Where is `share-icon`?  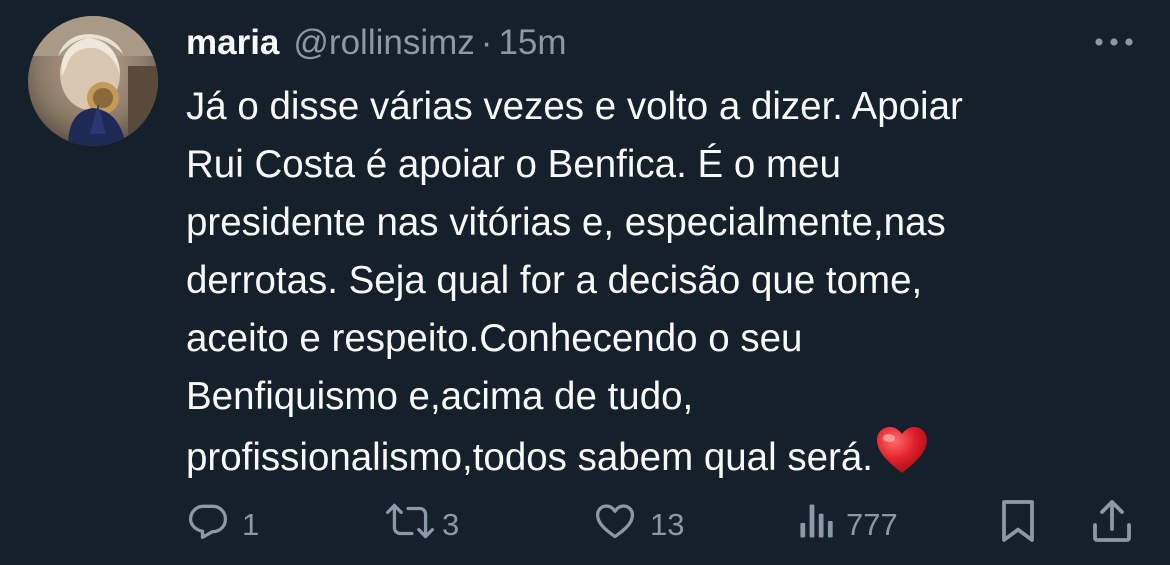
share-icon is located at coordinates (1112, 525).